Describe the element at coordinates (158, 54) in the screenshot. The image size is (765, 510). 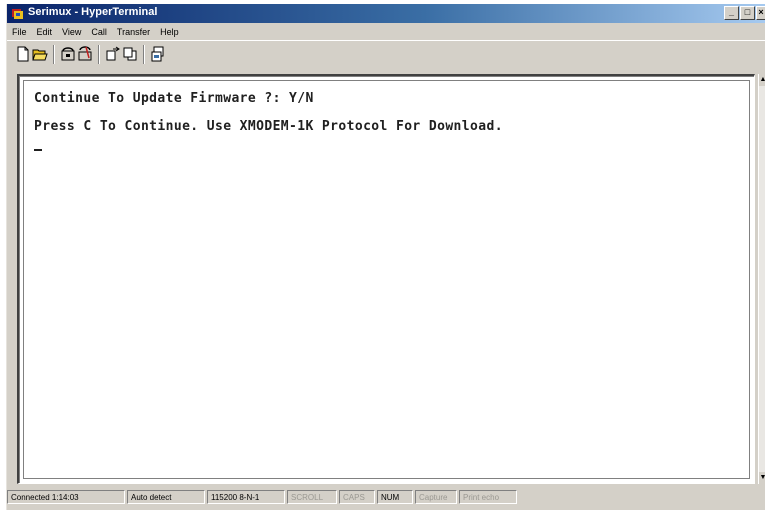
I see `properties-icon` at that location.